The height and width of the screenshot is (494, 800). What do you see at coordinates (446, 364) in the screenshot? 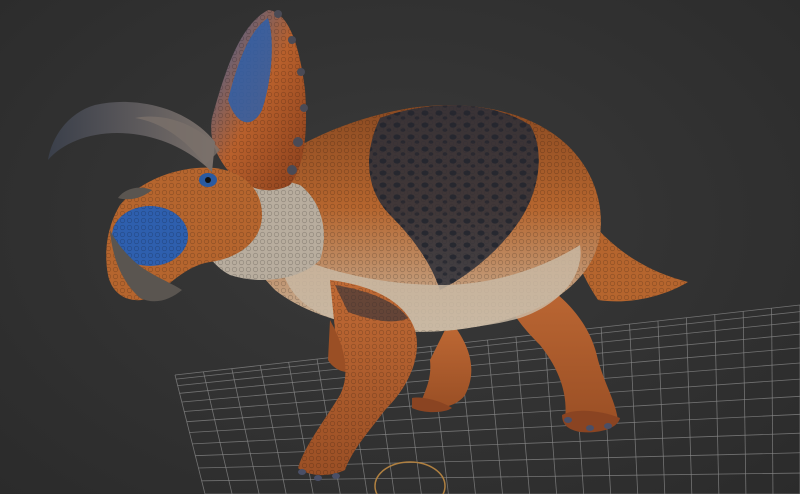
I see `far-hind-leg` at bounding box center [446, 364].